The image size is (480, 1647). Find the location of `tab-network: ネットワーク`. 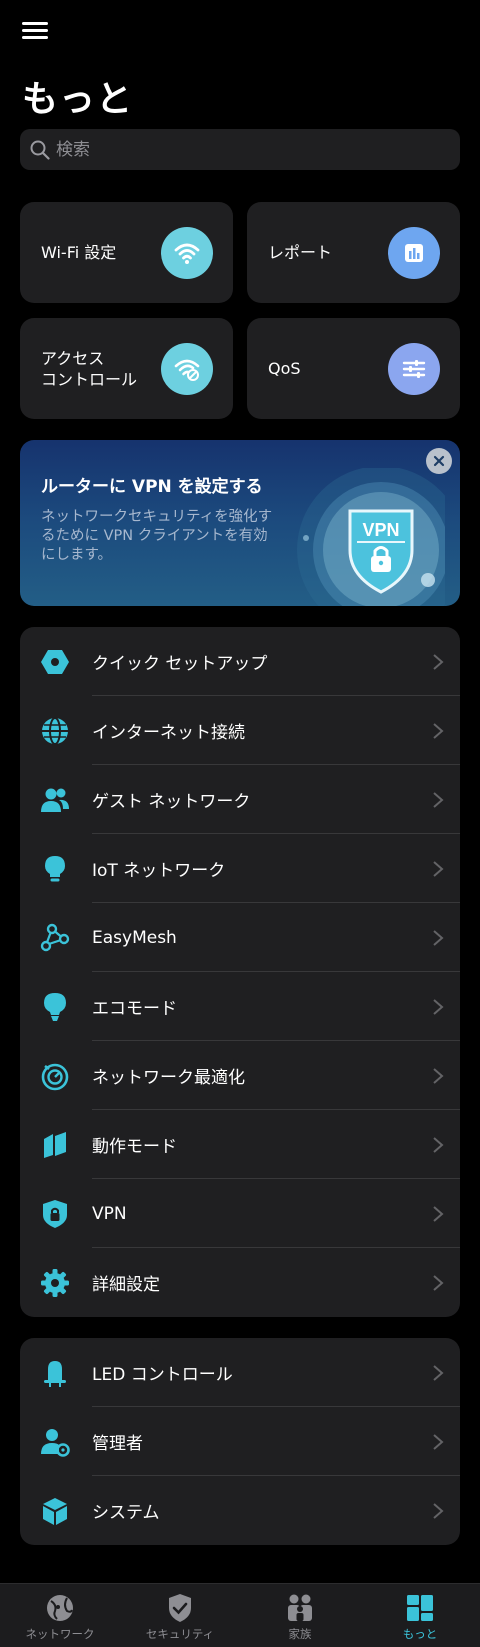

tab-network: ネットワーク is located at coordinates (60, 1615).